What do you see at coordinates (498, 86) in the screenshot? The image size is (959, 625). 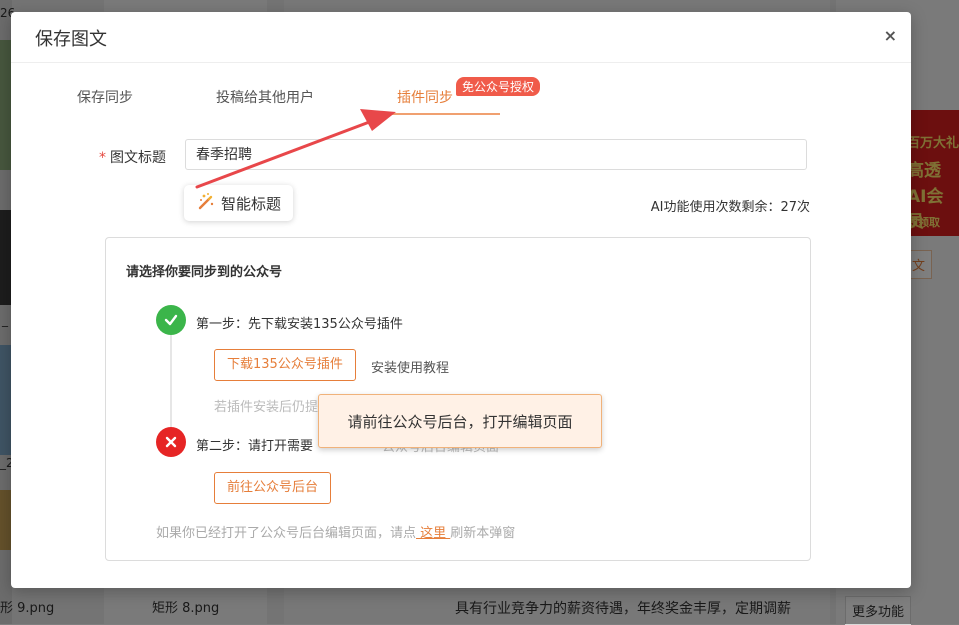 I see `no-auth-badge: 免公众号授权` at bounding box center [498, 86].